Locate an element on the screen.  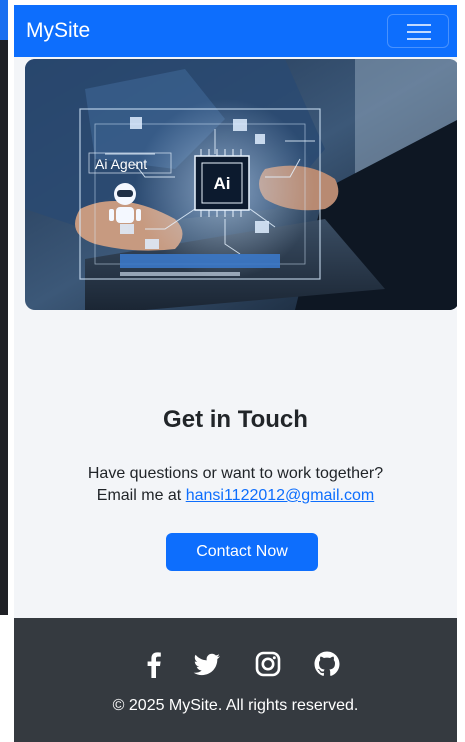
contact-title: Get in Touch is located at coordinates (235, 419).